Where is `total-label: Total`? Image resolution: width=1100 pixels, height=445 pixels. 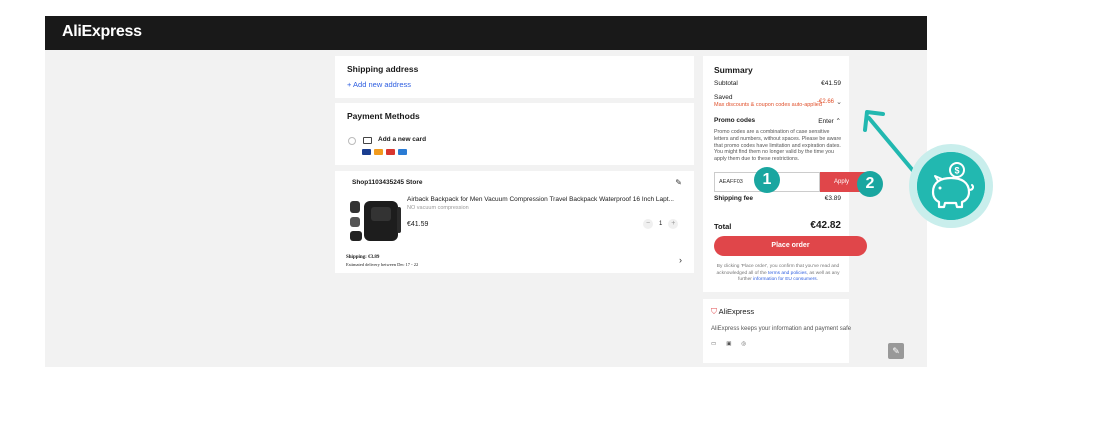
total-label: Total is located at coordinates (723, 226).